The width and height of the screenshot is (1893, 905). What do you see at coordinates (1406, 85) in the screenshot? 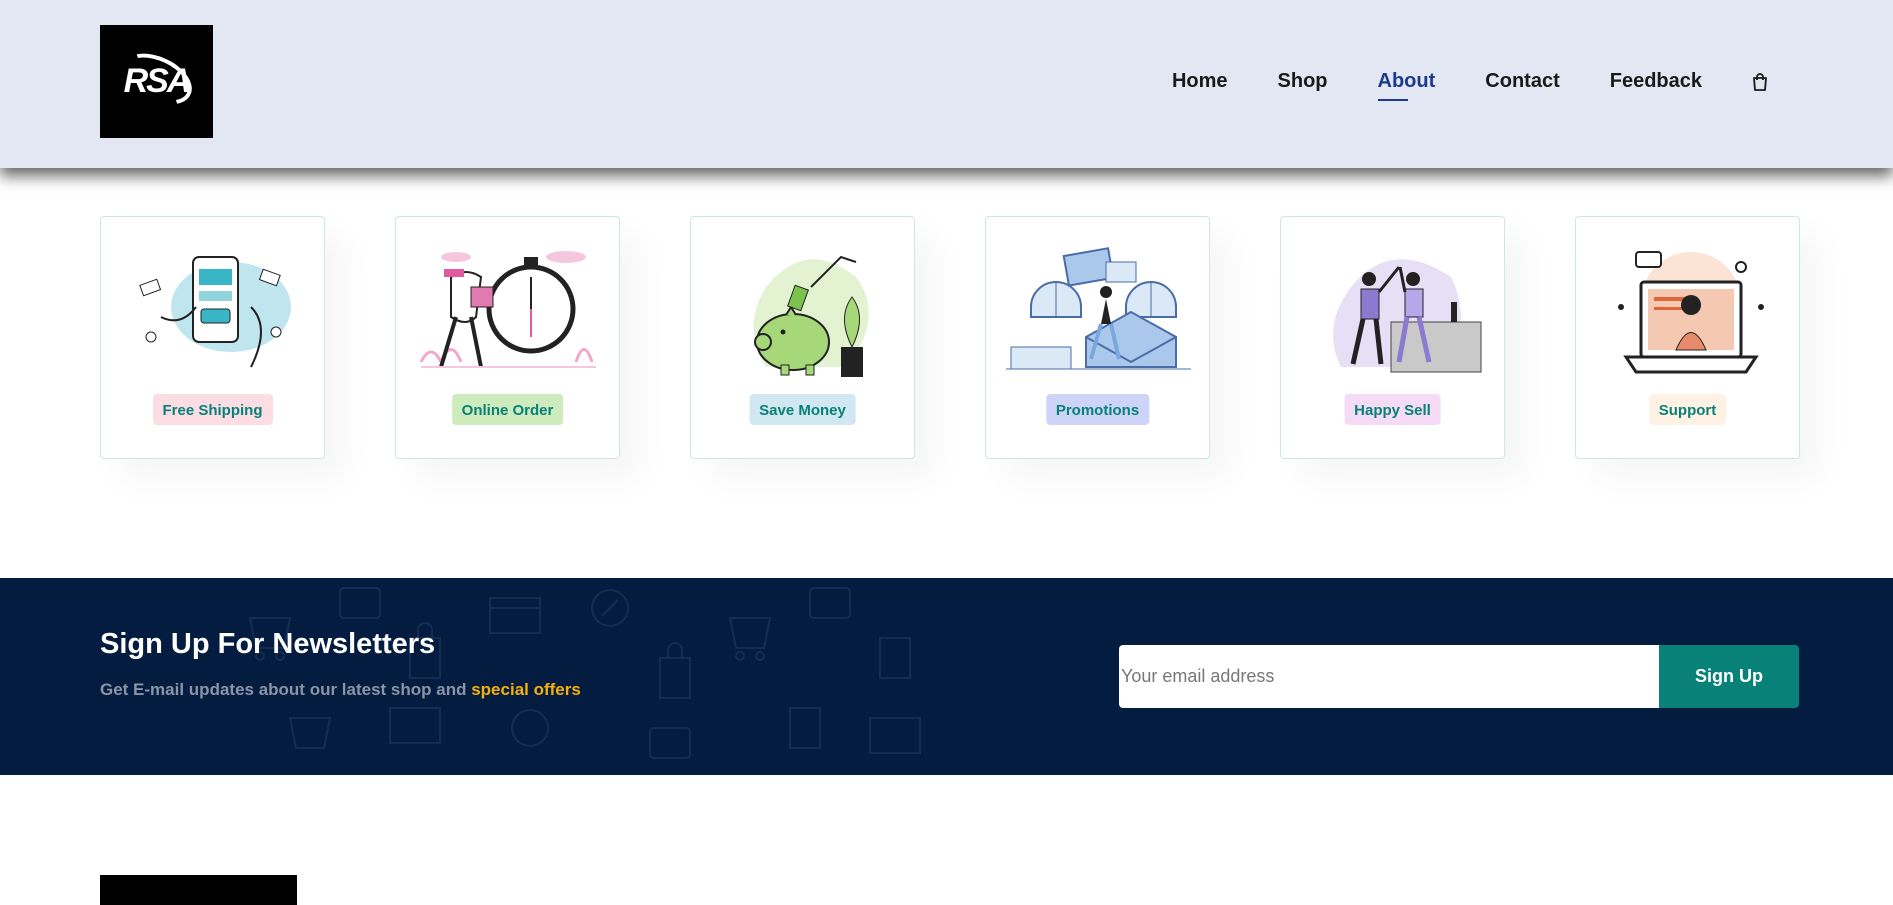
I see `nav-about: About` at bounding box center [1406, 85].